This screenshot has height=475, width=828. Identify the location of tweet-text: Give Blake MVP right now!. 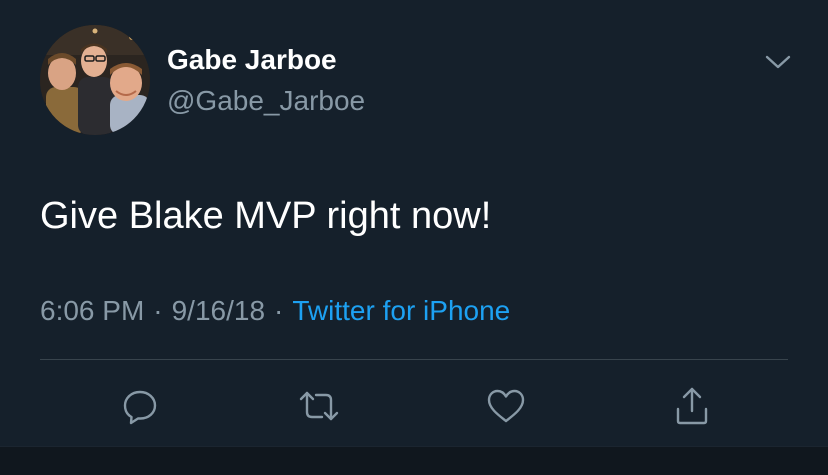
(266, 216).